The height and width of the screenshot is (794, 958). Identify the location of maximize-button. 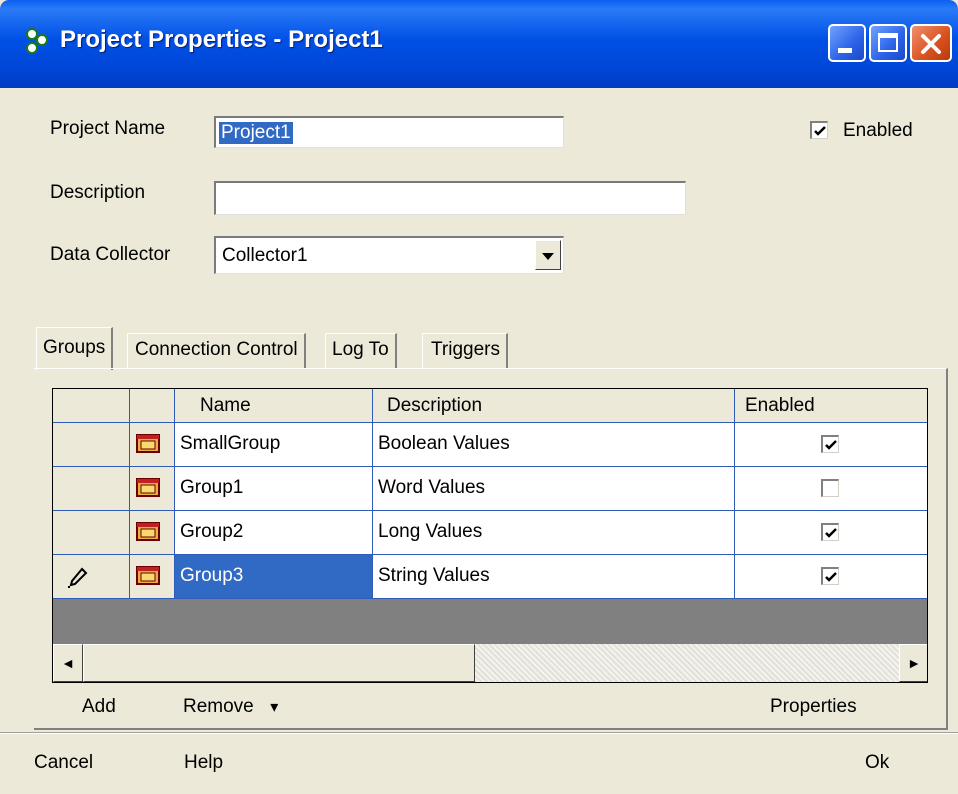
(888, 43).